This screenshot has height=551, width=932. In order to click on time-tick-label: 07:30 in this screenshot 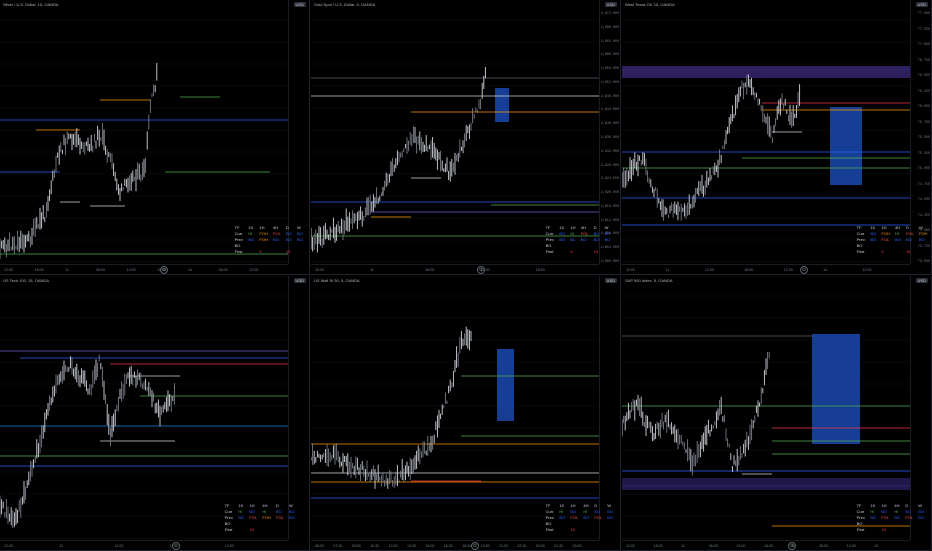, I will do `click(338, 546)`.